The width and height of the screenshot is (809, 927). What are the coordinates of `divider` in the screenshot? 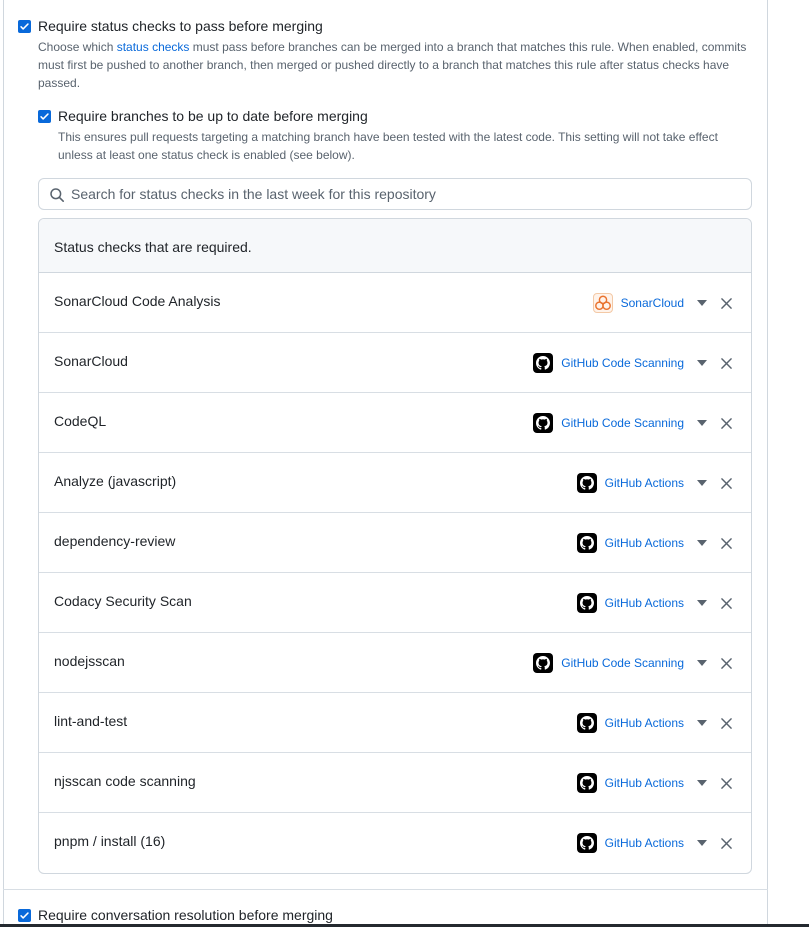 It's located at (385, 889).